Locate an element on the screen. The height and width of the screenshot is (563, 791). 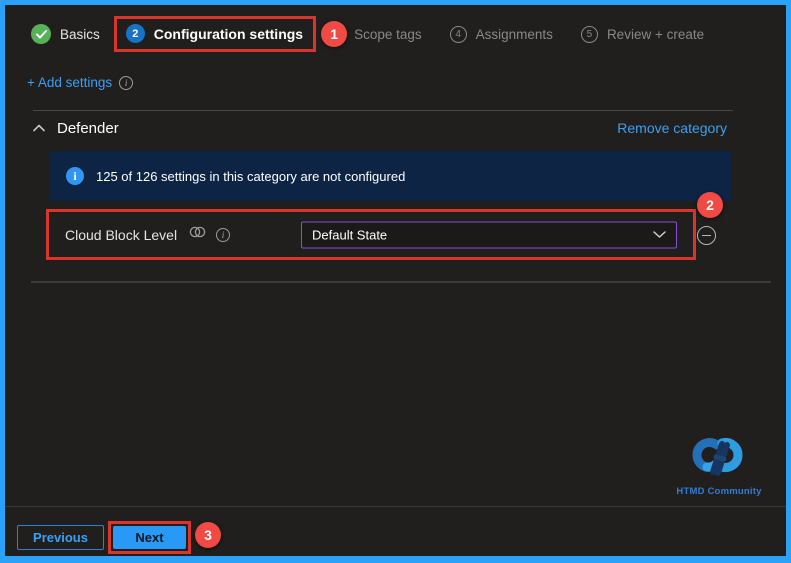
setting-info-icon: i is located at coordinates (223, 234).